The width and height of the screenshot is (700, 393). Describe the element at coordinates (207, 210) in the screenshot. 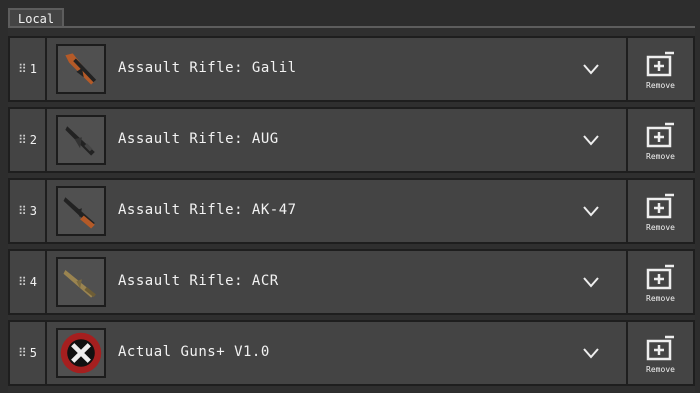

I see `pack-title: Assault Rifle: AK-47` at that location.